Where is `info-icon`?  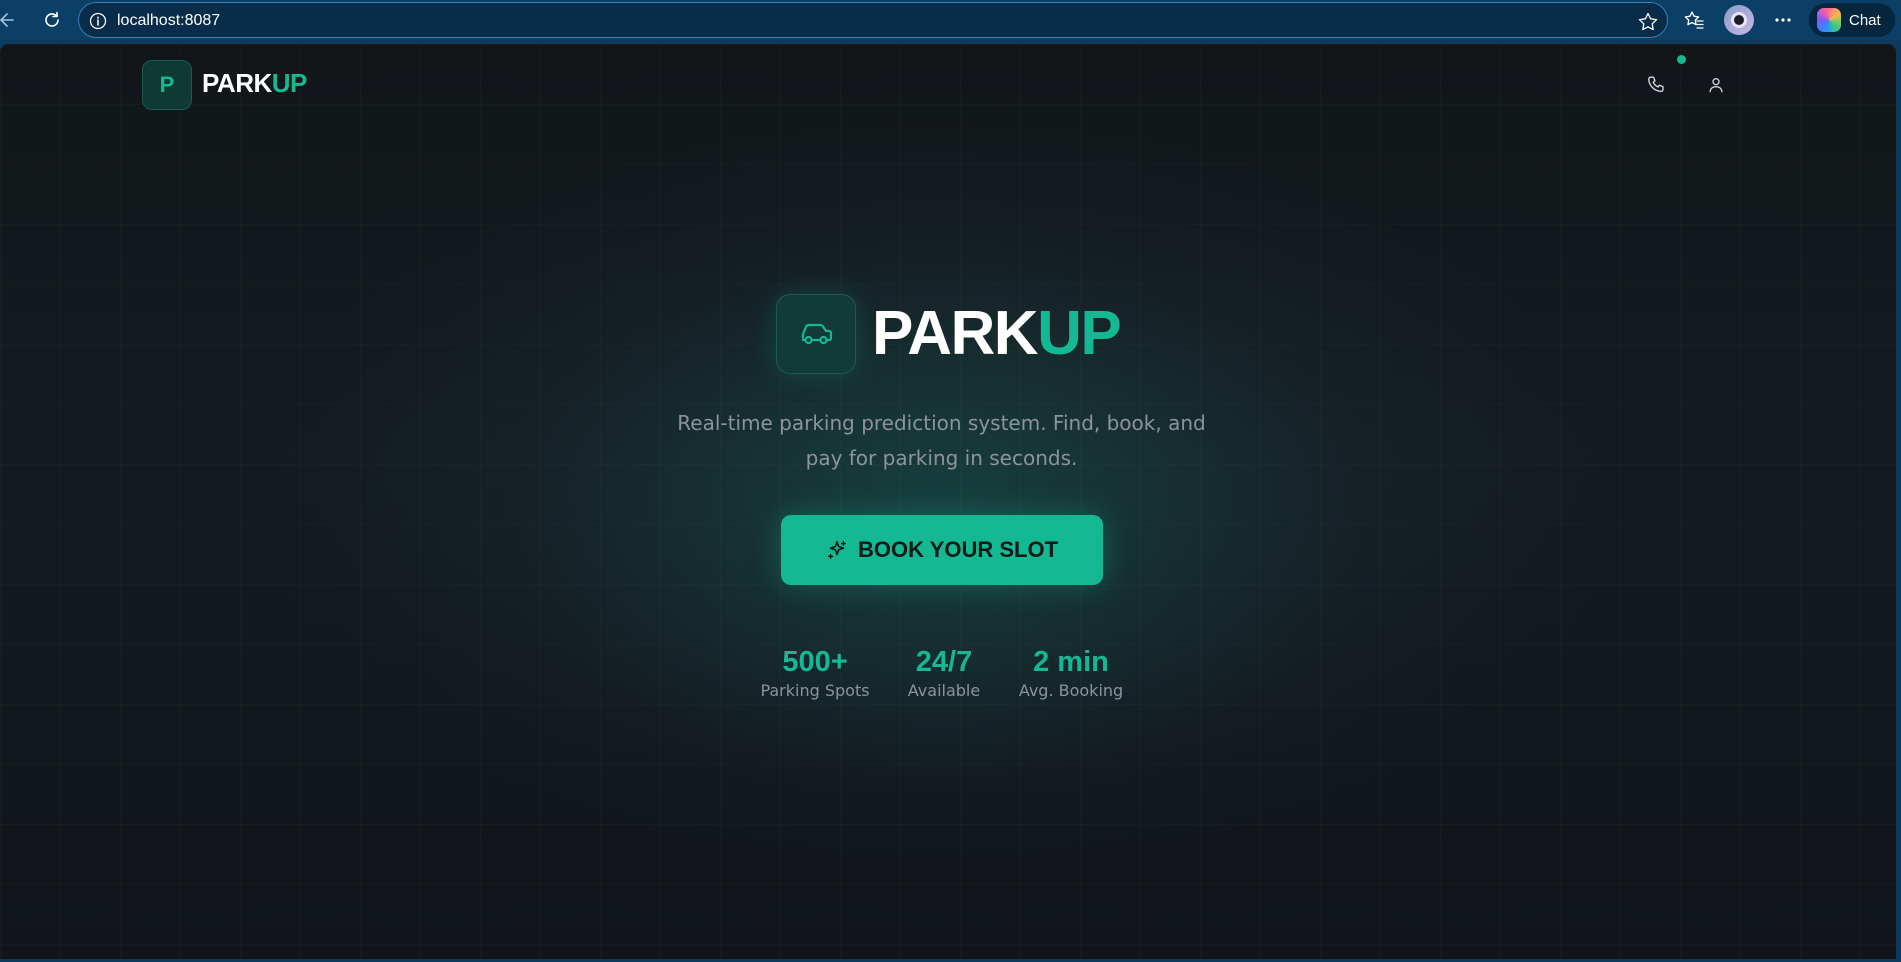 info-icon is located at coordinates (98, 21).